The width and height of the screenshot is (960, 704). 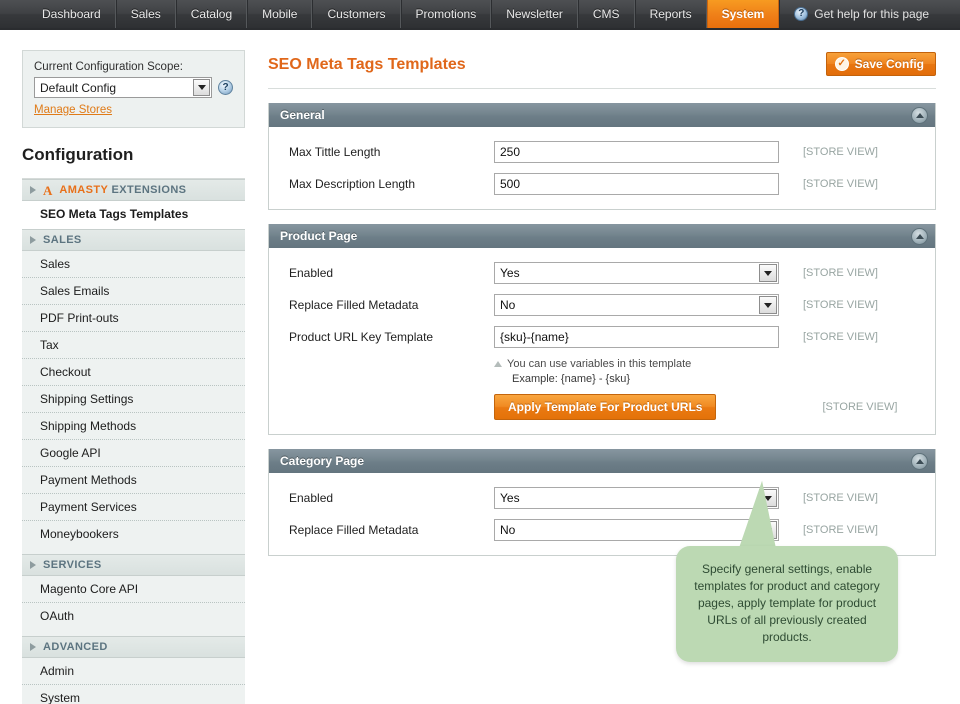 I want to click on sidebar-item-pdf-print-outs: PDF Print-outs, so click(x=133, y=318).